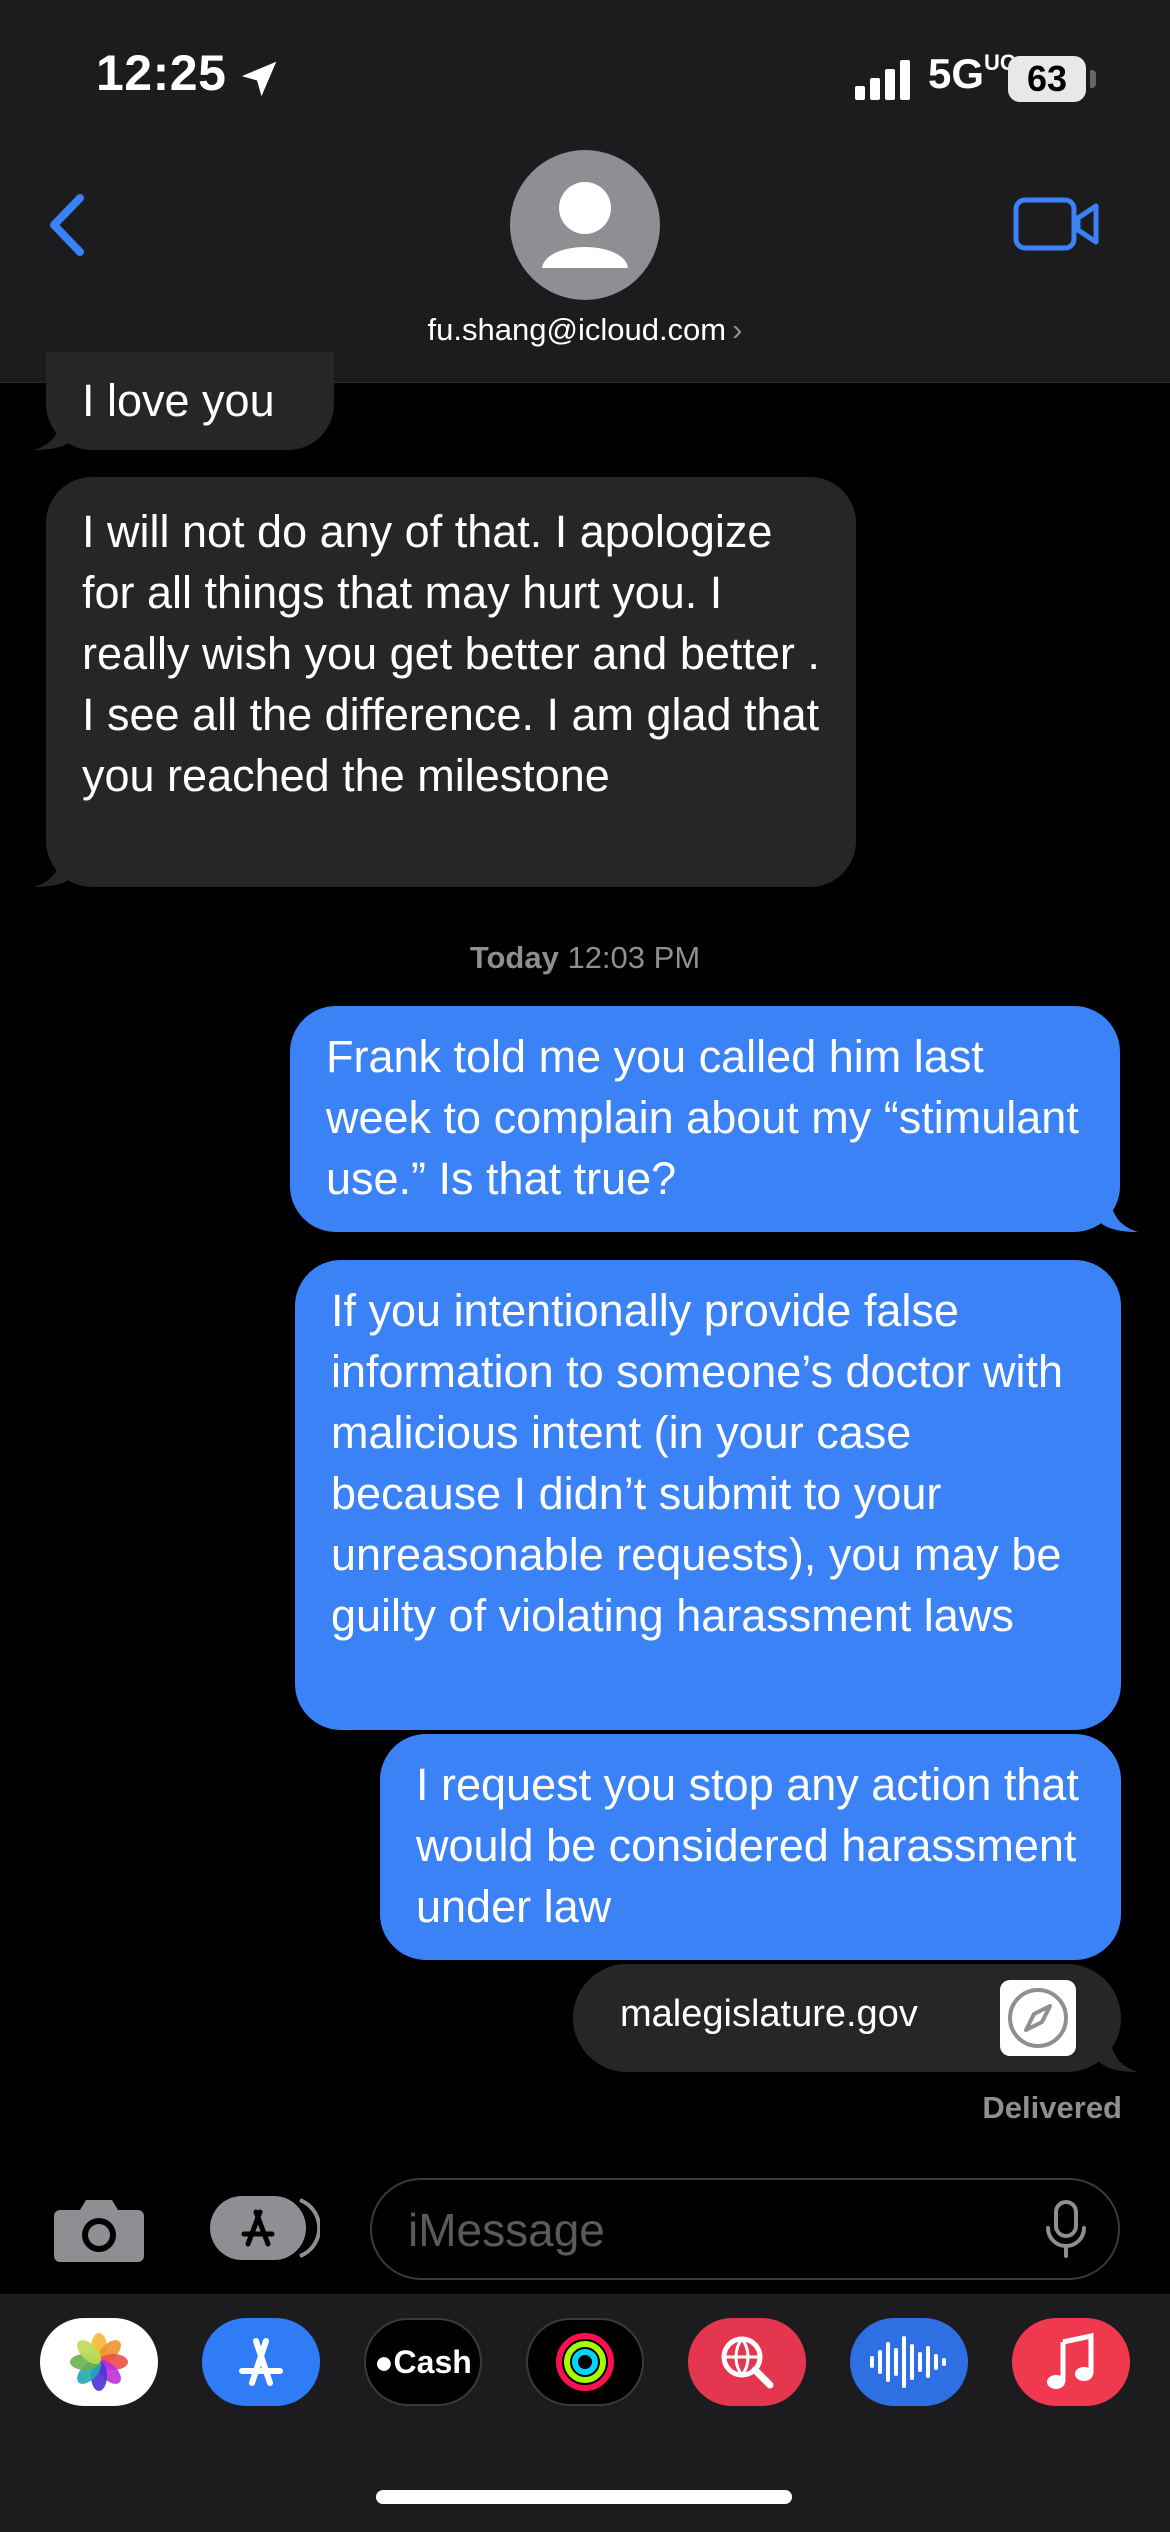 This screenshot has height=2532, width=1170. I want to click on music-icon, so click(1070, 2360).